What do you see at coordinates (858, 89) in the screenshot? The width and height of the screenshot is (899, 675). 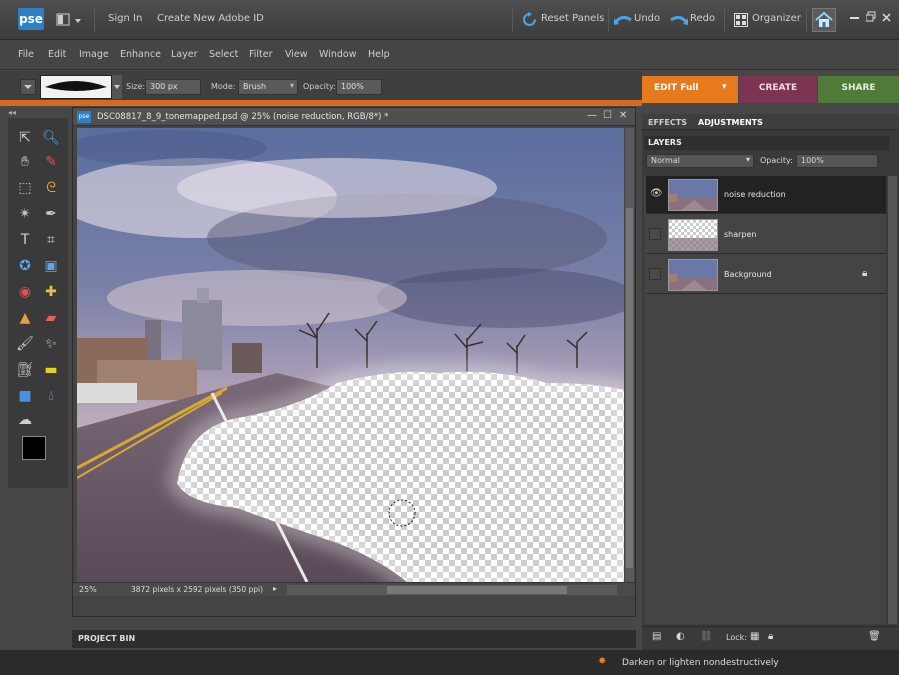 I see `tab-share: SHARE` at bounding box center [858, 89].